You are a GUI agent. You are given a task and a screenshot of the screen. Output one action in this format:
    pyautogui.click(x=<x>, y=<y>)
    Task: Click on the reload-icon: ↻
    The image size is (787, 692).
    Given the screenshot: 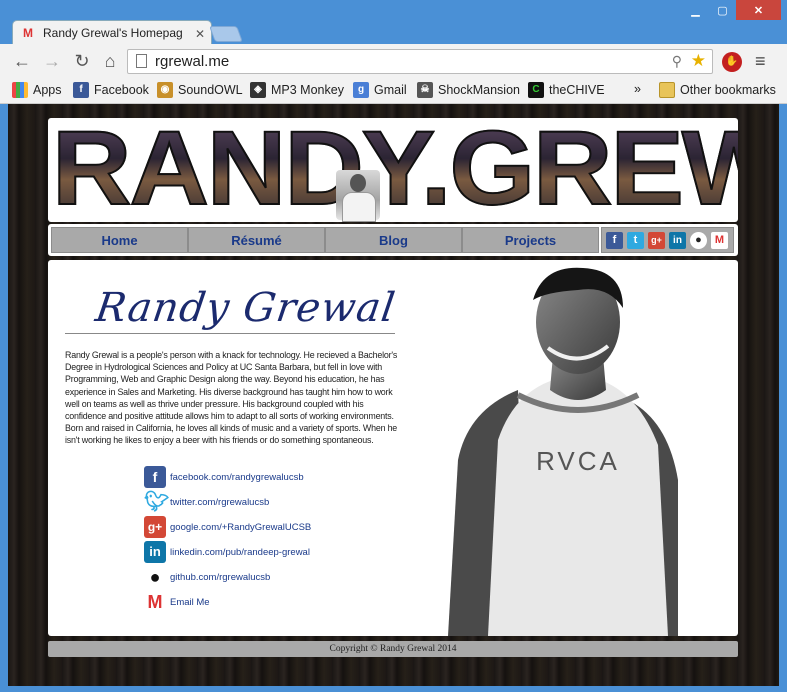 What is the action you would take?
    pyautogui.click(x=82, y=61)
    